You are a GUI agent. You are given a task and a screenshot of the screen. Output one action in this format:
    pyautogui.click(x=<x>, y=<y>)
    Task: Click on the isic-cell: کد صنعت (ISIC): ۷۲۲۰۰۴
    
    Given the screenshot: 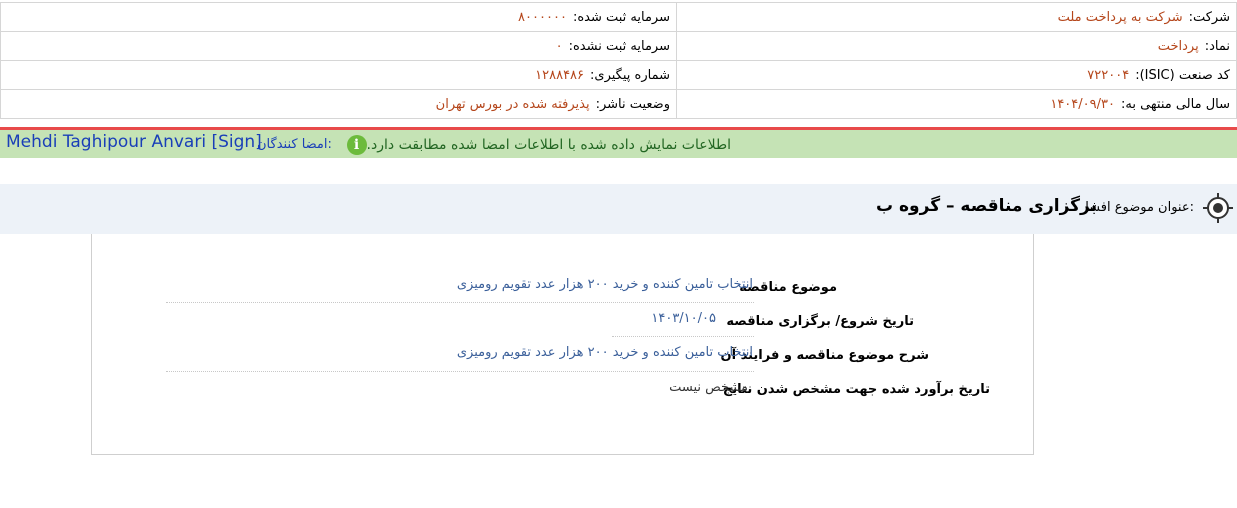 What is the action you would take?
    pyautogui.click(x=956, y=75)
    